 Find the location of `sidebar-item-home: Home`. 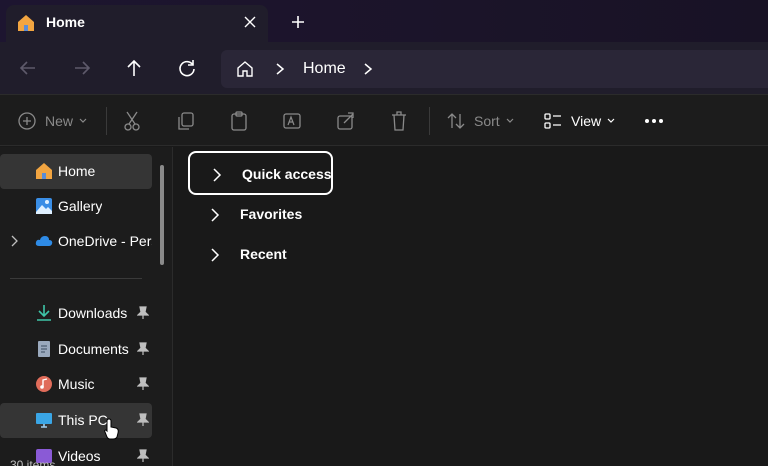

sidebar-item-home: Home is located at coordinates (76, 171).